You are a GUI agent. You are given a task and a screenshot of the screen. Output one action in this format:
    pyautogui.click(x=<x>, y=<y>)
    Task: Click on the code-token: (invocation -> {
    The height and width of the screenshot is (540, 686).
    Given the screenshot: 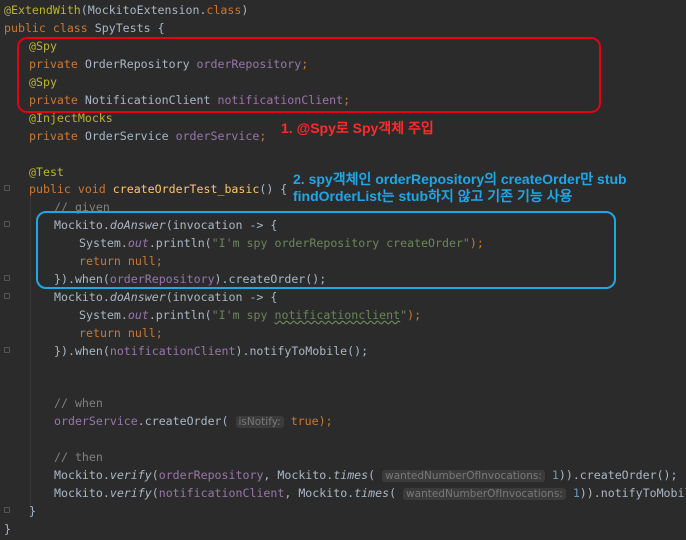 What is the action you would take?
    pyautogui.click(x=221, y=297)
    